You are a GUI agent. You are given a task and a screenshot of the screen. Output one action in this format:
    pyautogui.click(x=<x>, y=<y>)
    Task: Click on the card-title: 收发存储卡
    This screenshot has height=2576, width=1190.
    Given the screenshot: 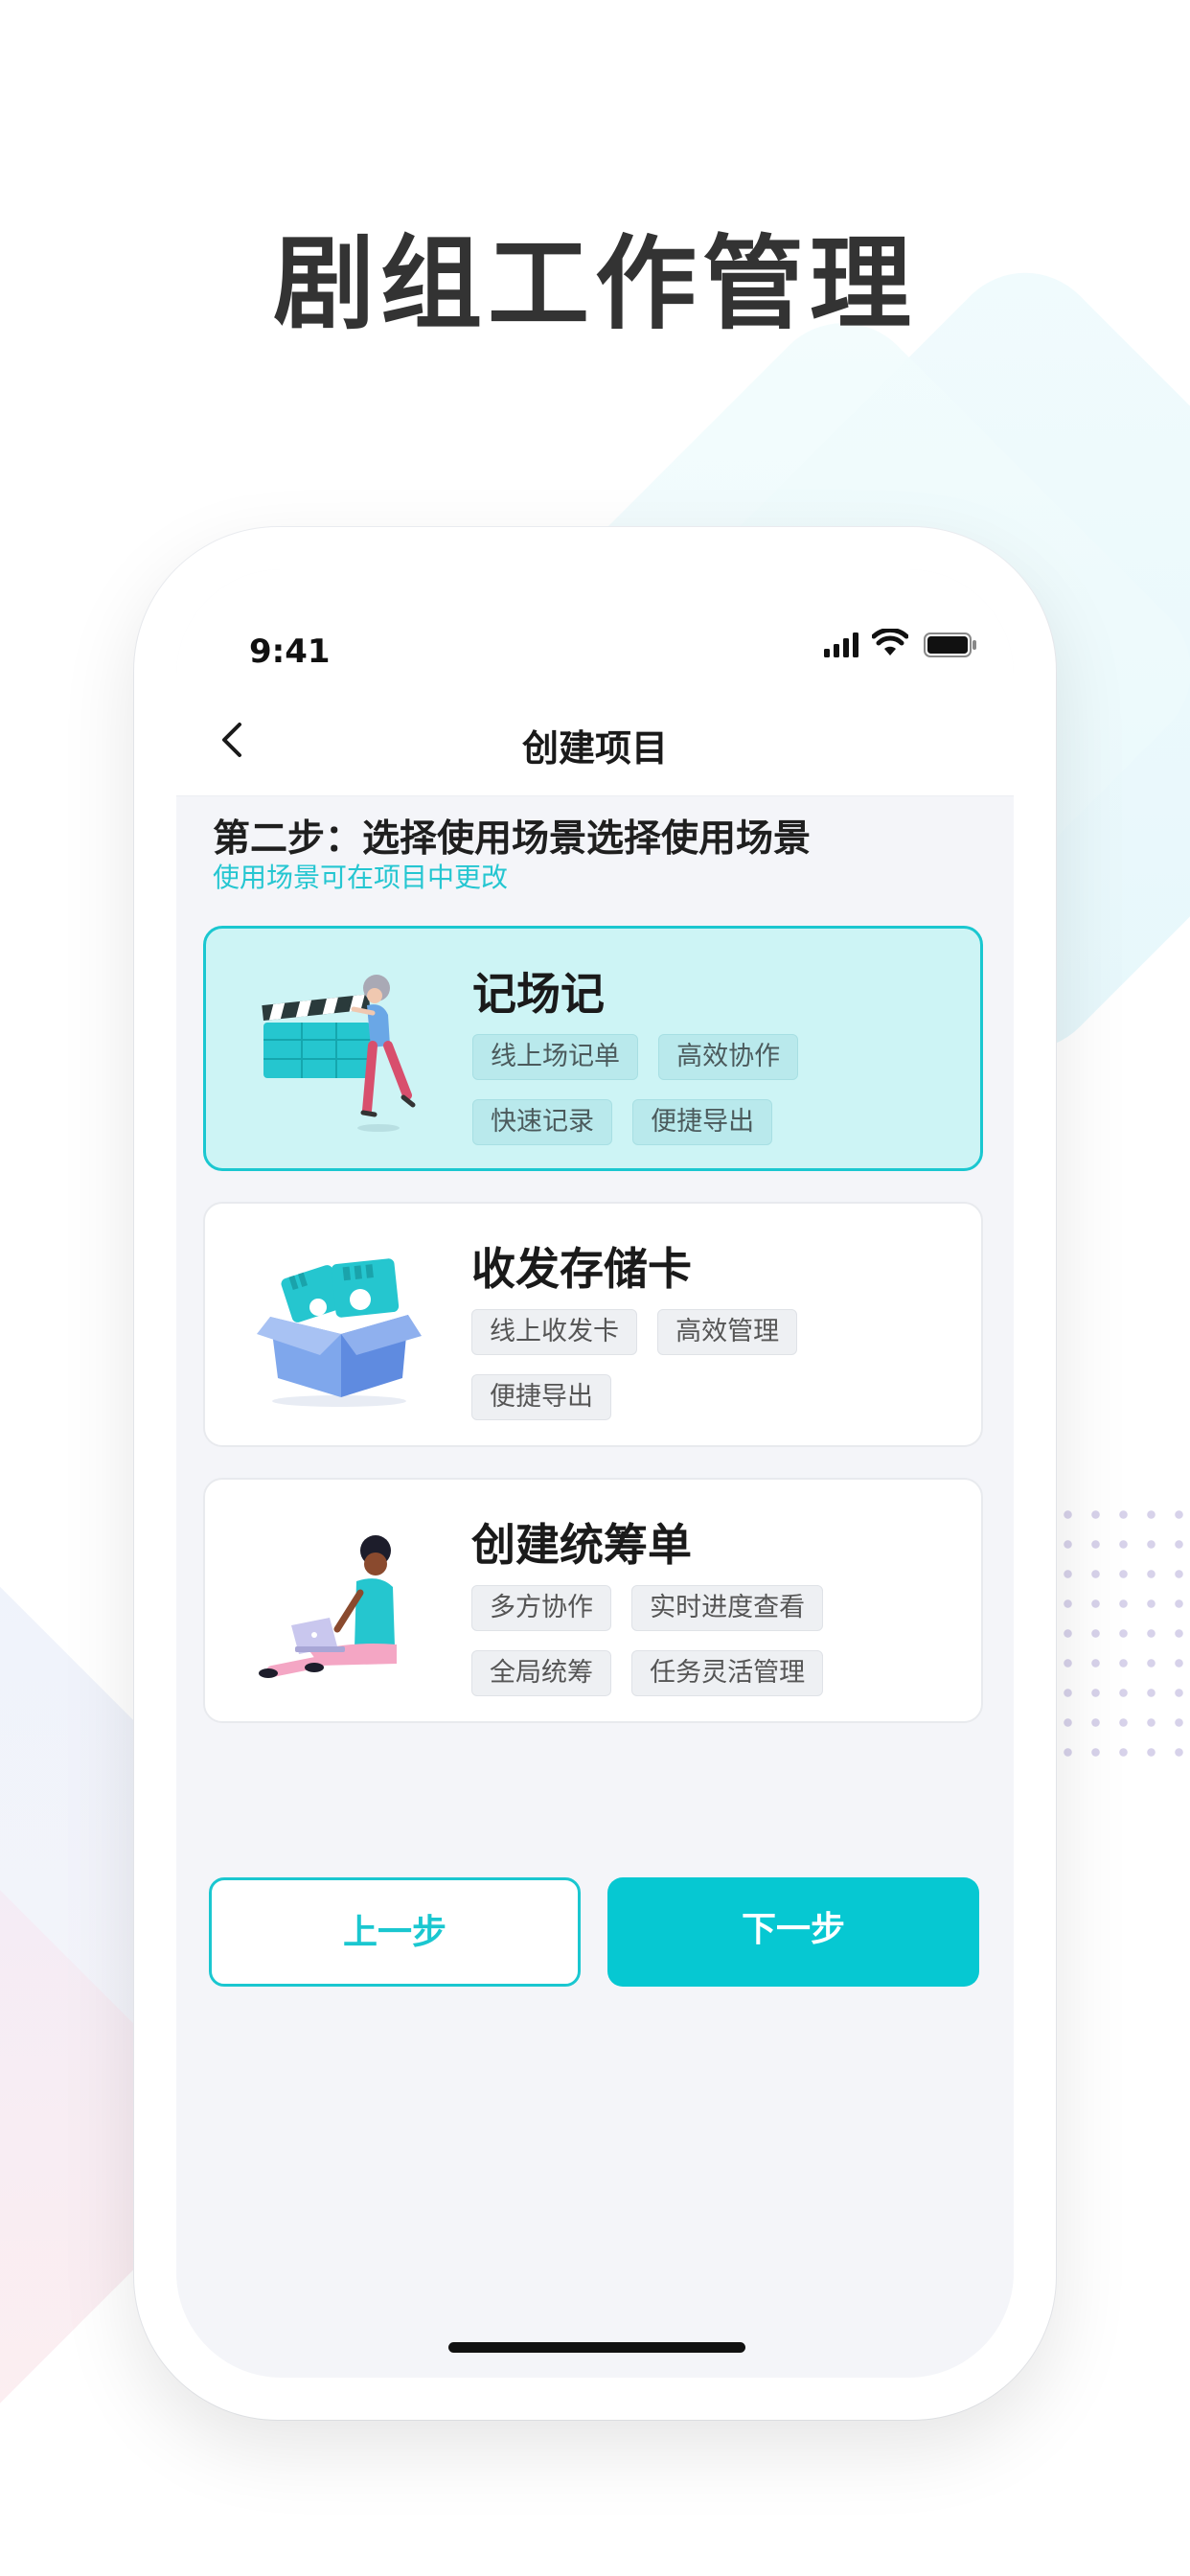 What is the action you would take?
    pyautogui.click(x=581, y=1269)
    